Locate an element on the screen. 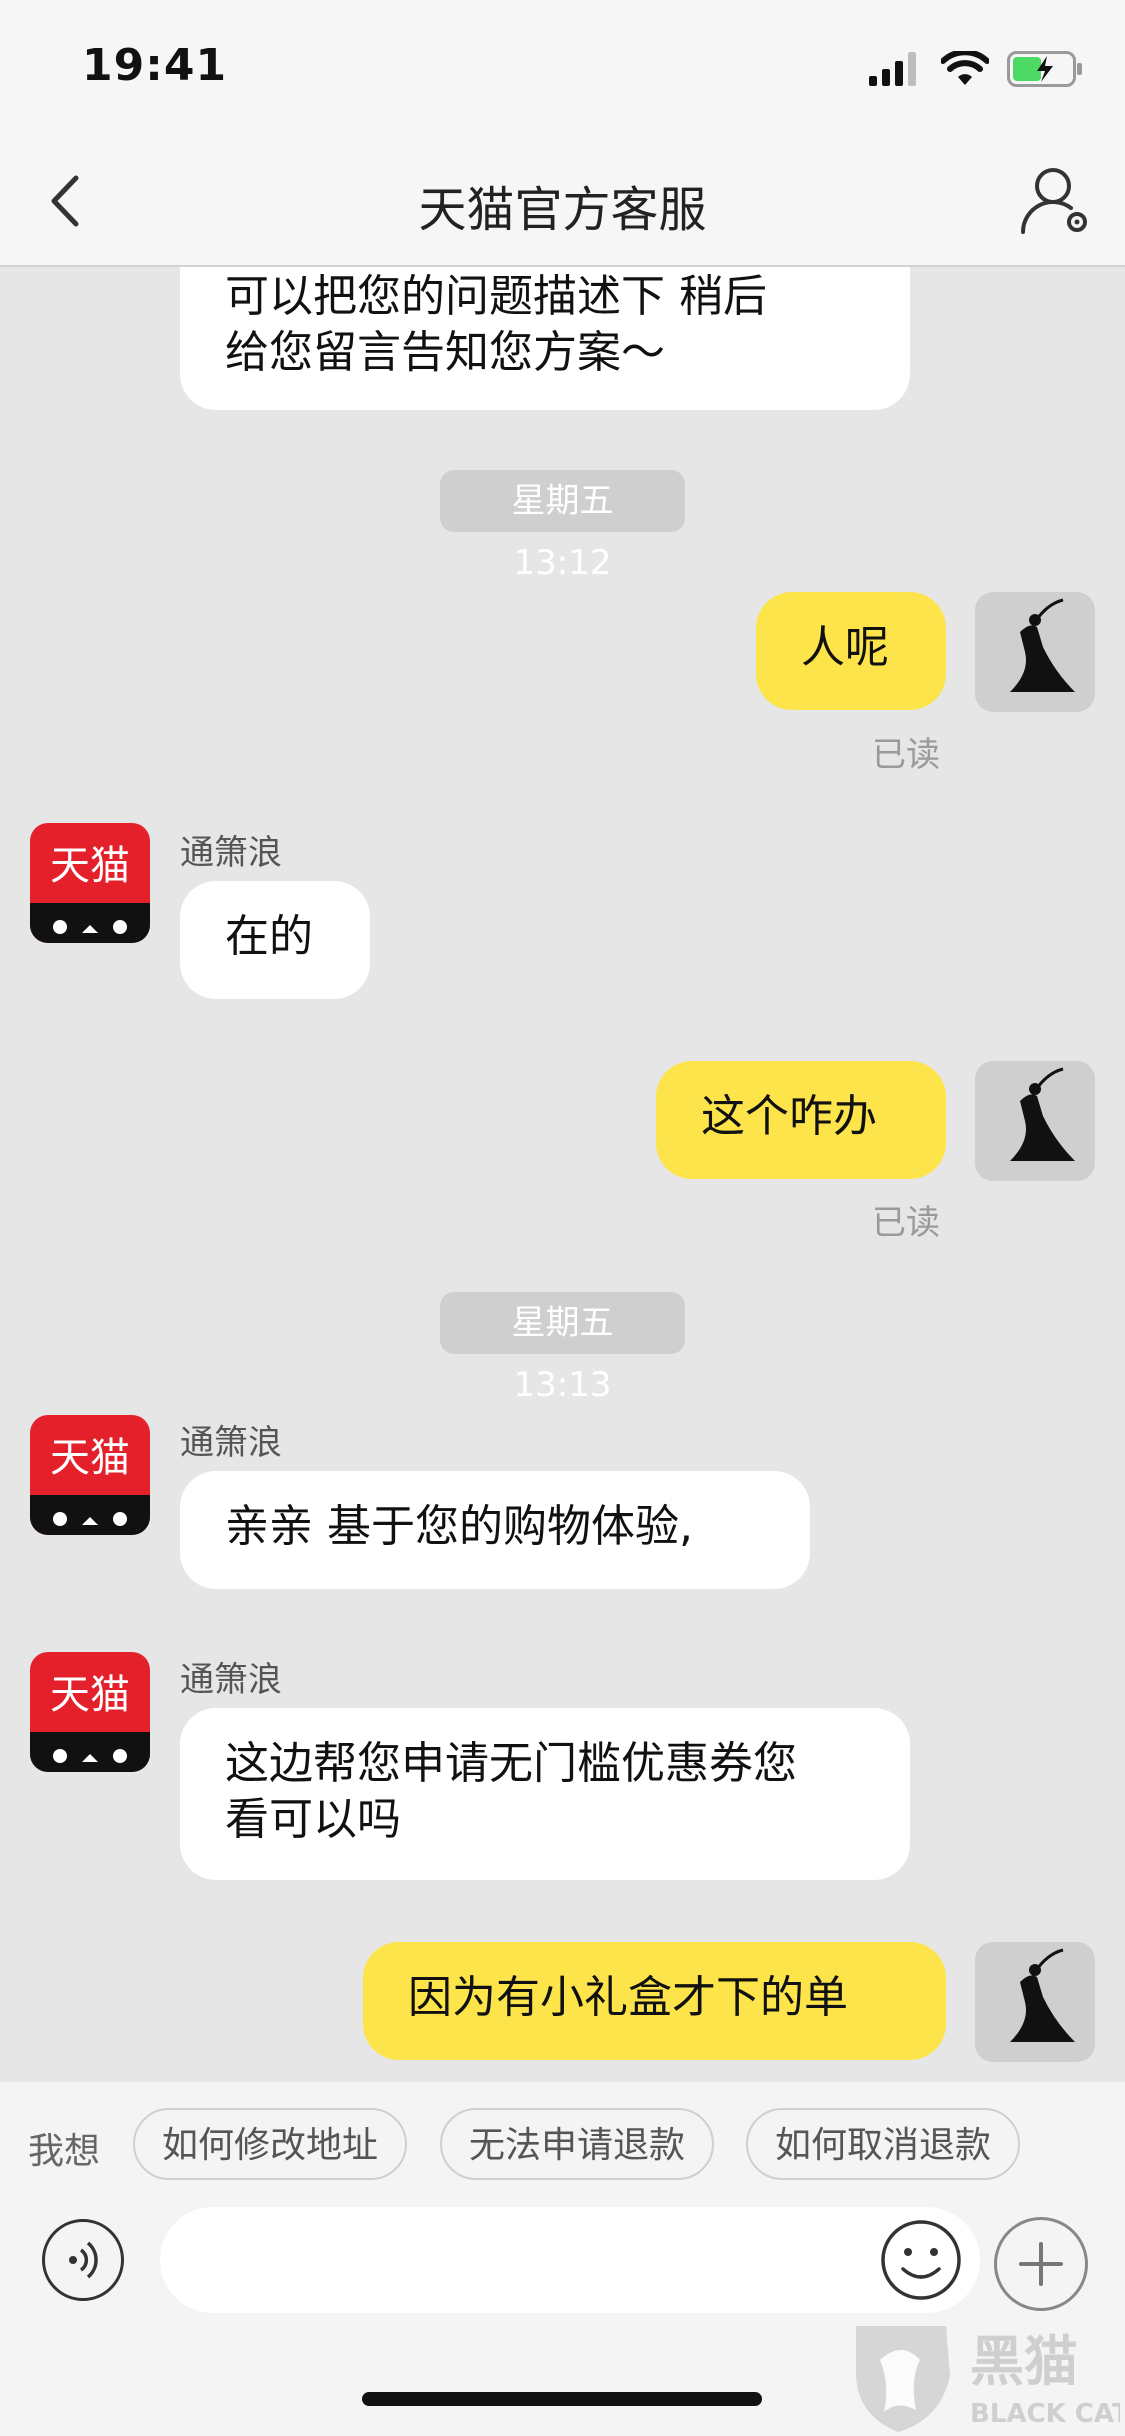 The height and width of the screenshot is (2436, 1125). agent-message: 在的 is located at coordinates (275, 940).